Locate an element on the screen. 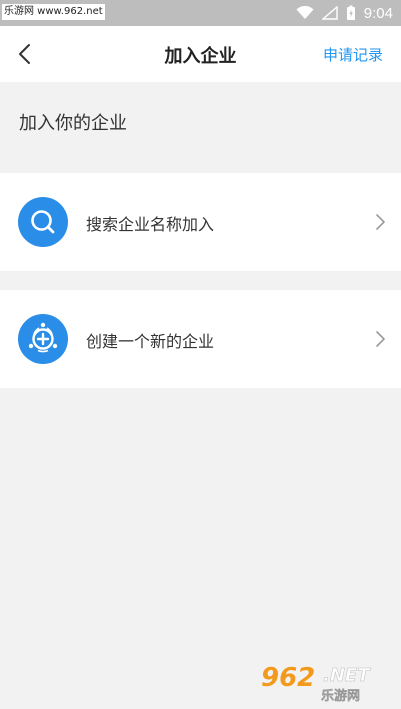  search-enterprise-row: 搜索企业名称加入 is located at coordinates (200, 222).